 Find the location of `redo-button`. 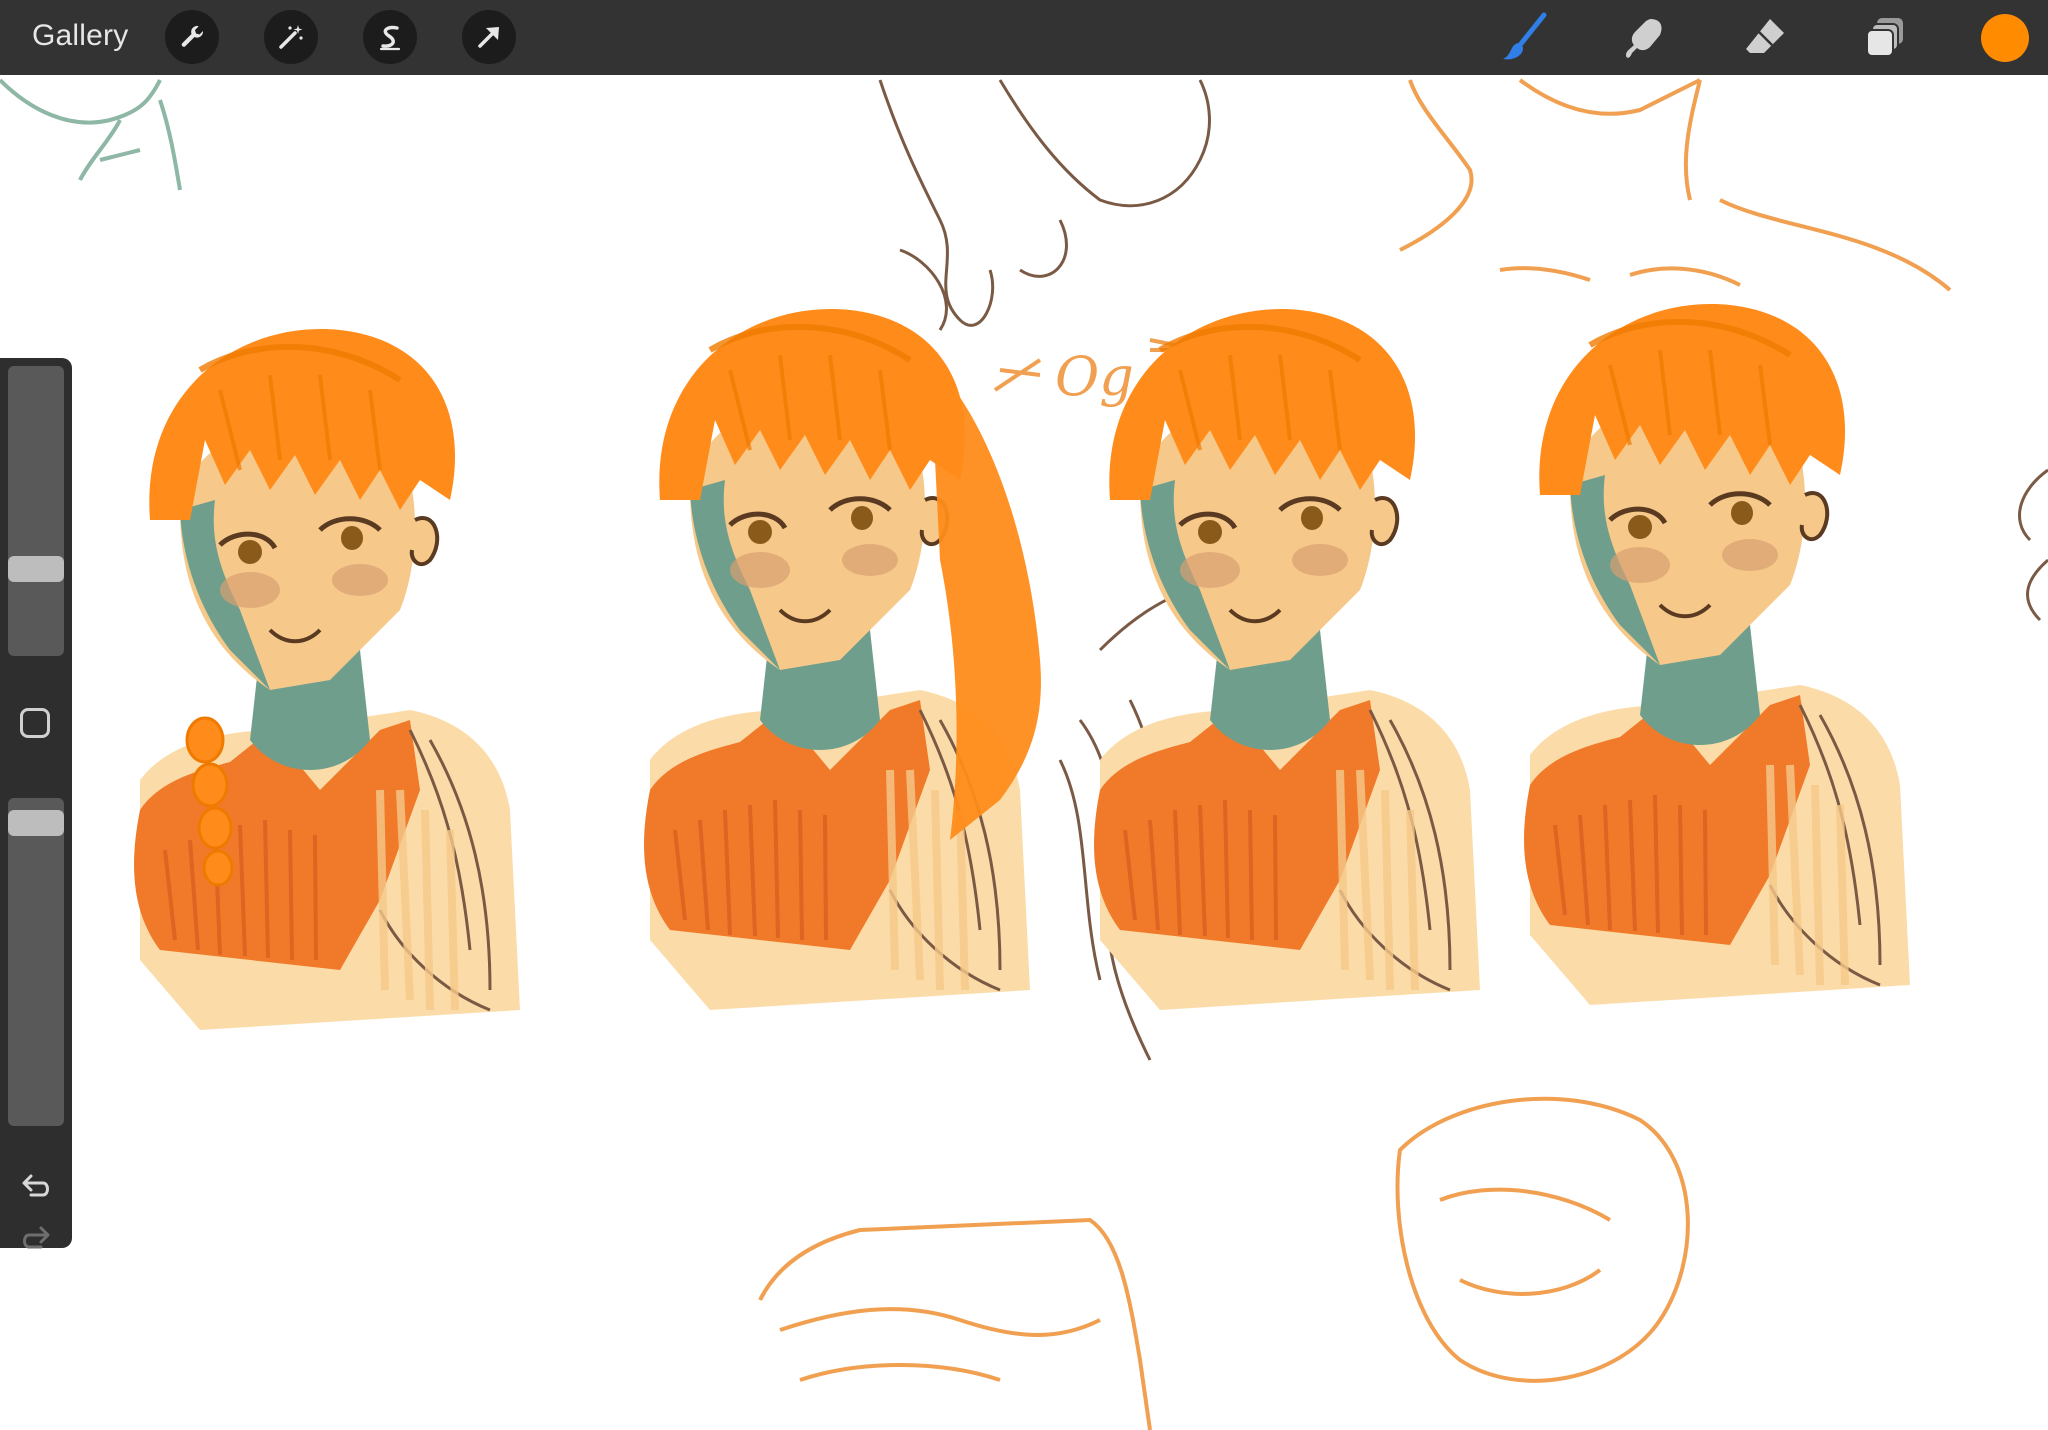

redo-button is located at coordinates (36, 1240).